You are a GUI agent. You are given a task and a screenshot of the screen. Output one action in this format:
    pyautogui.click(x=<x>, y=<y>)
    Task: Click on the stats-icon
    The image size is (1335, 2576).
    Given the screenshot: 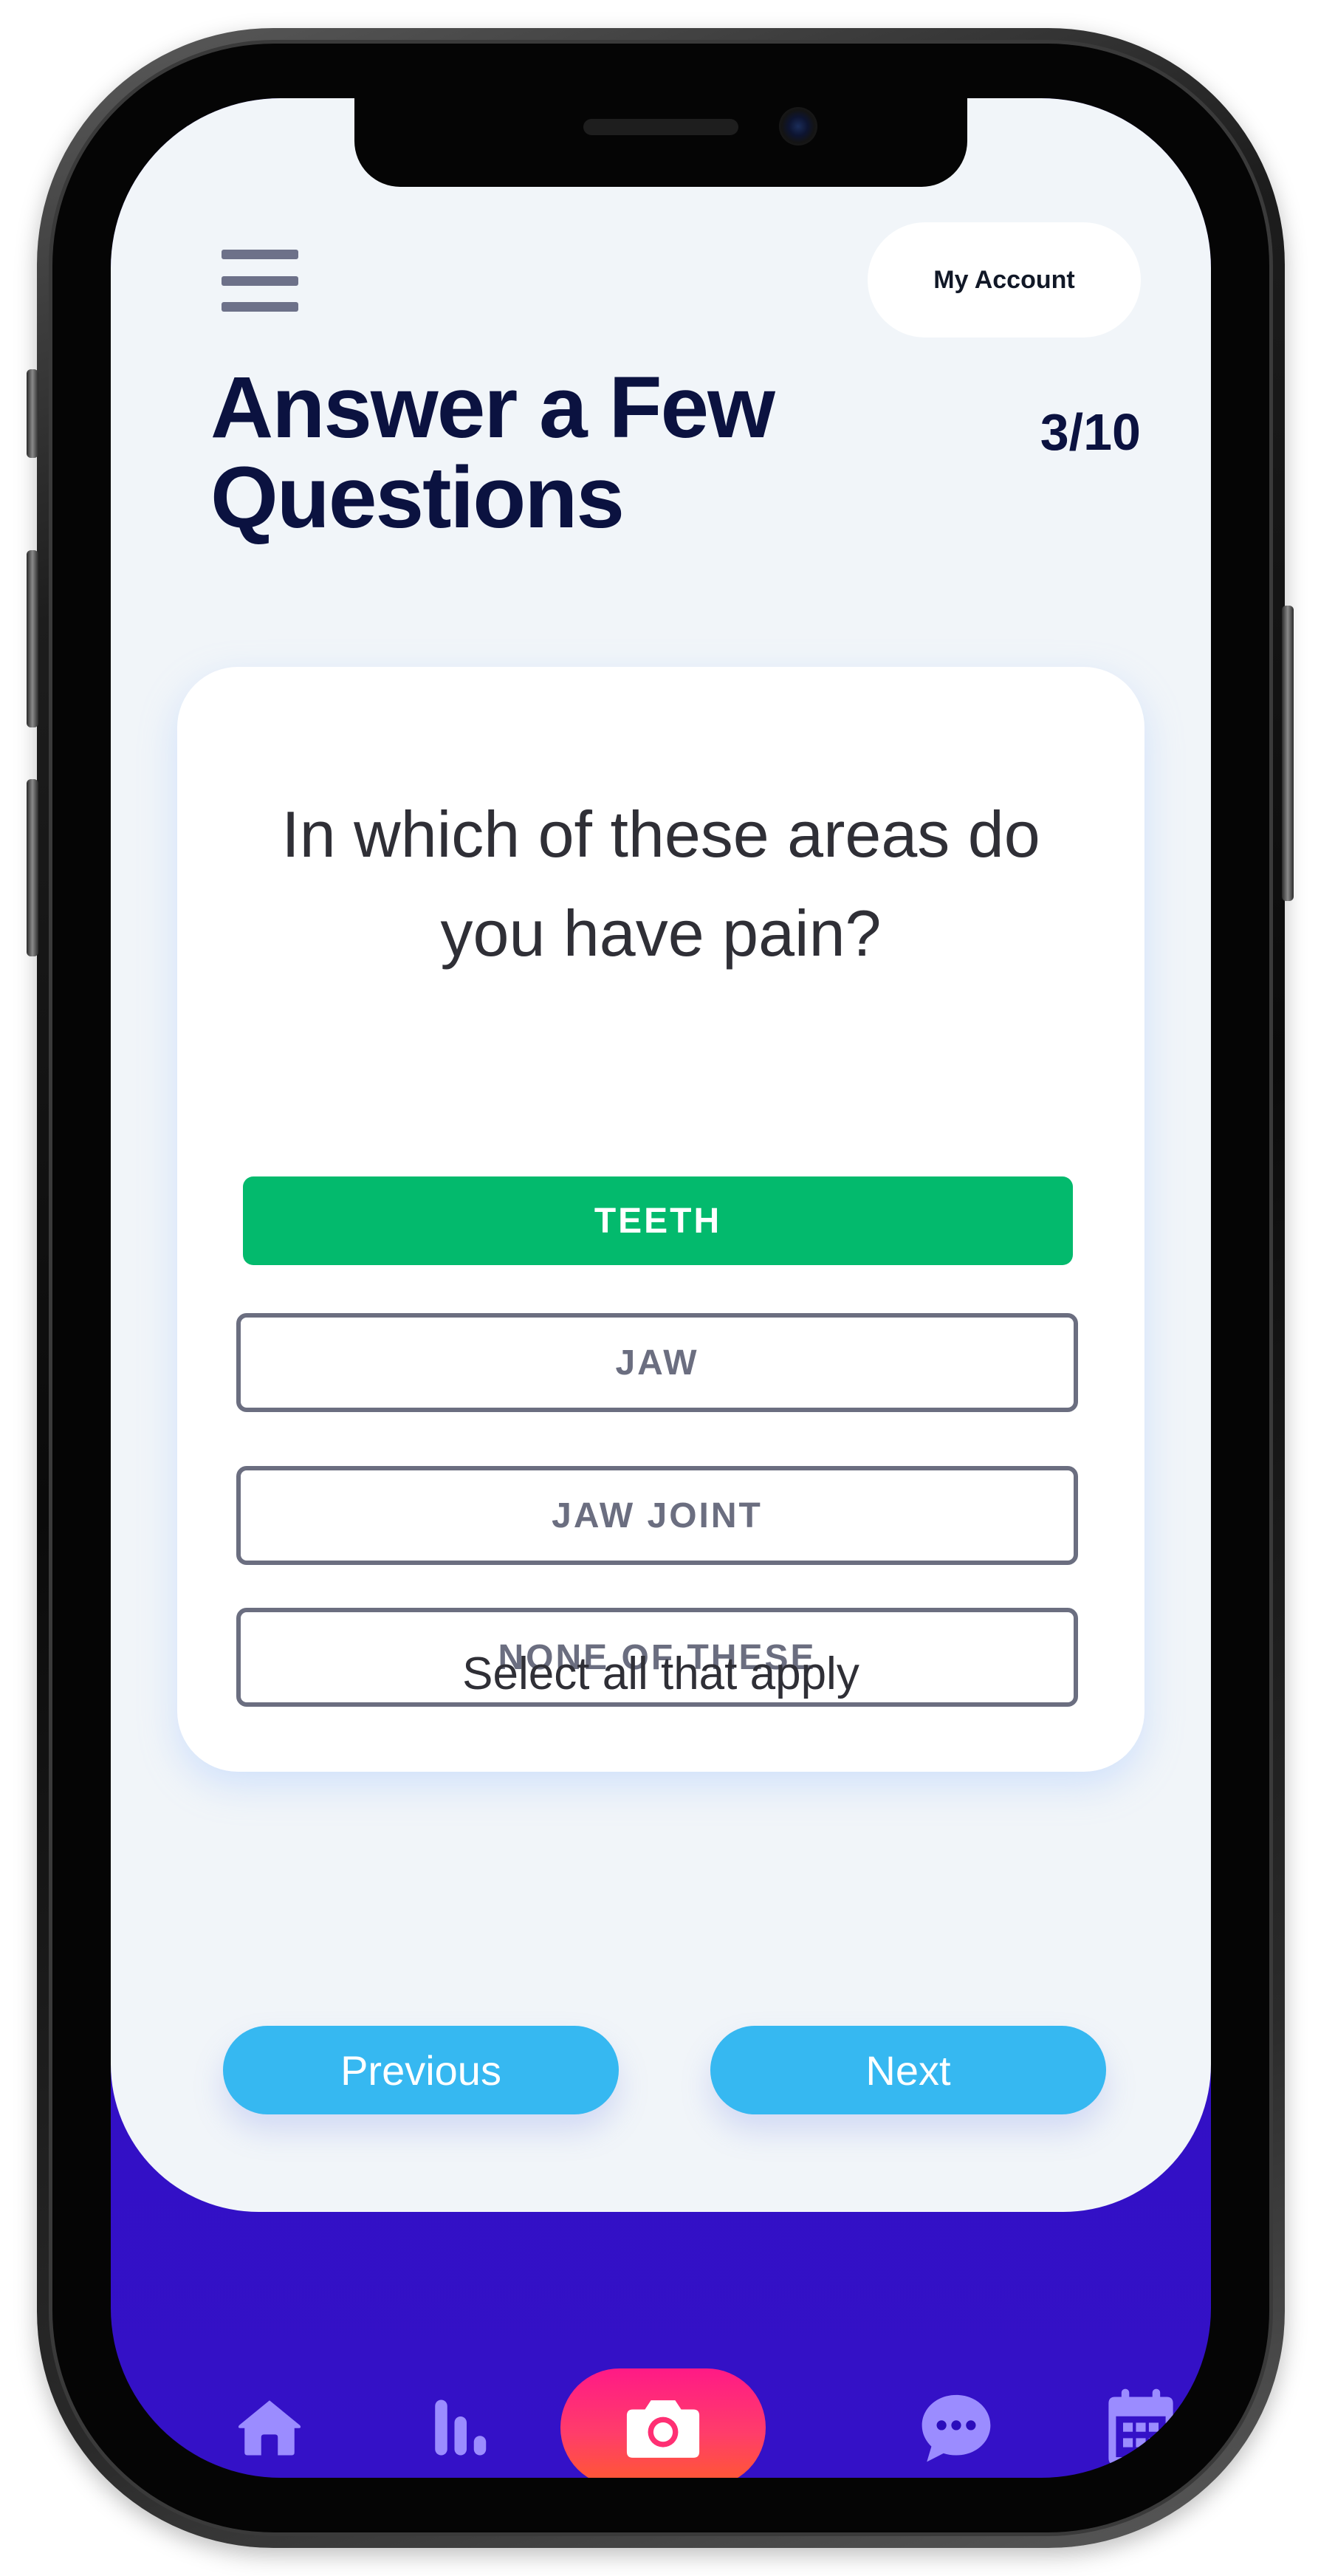 What is the action you would take?
    pyautogui.click(x=461, y=2427)
    